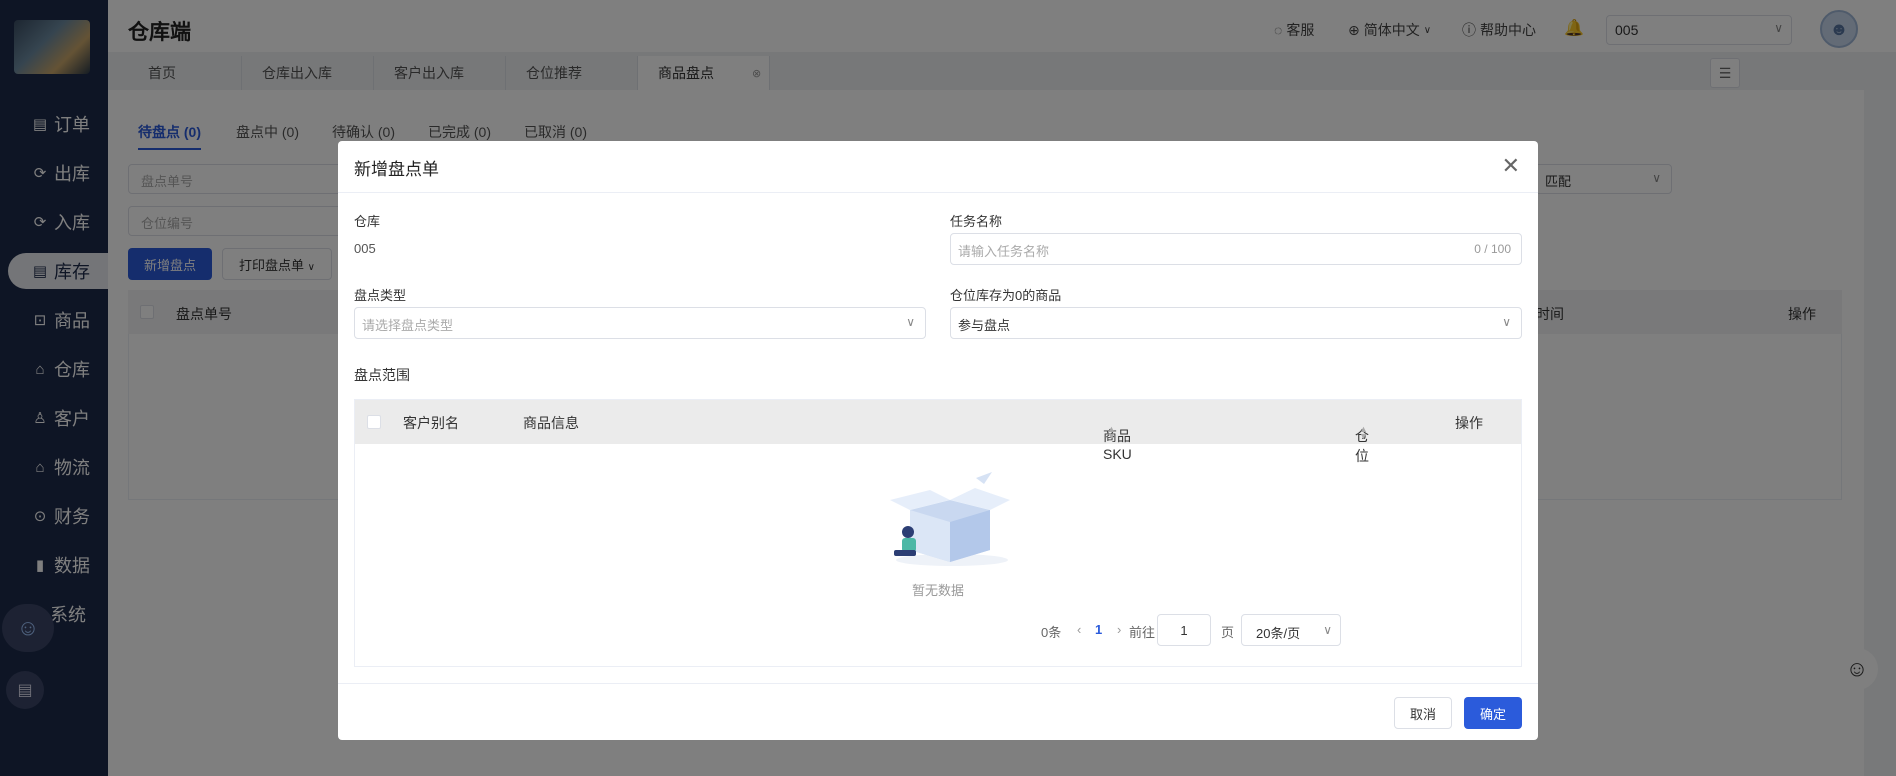 Image resolution: width=1896 pixels, height=776 pixels. I want to click on page-size-value: 20条/页, so click(1278, 633).